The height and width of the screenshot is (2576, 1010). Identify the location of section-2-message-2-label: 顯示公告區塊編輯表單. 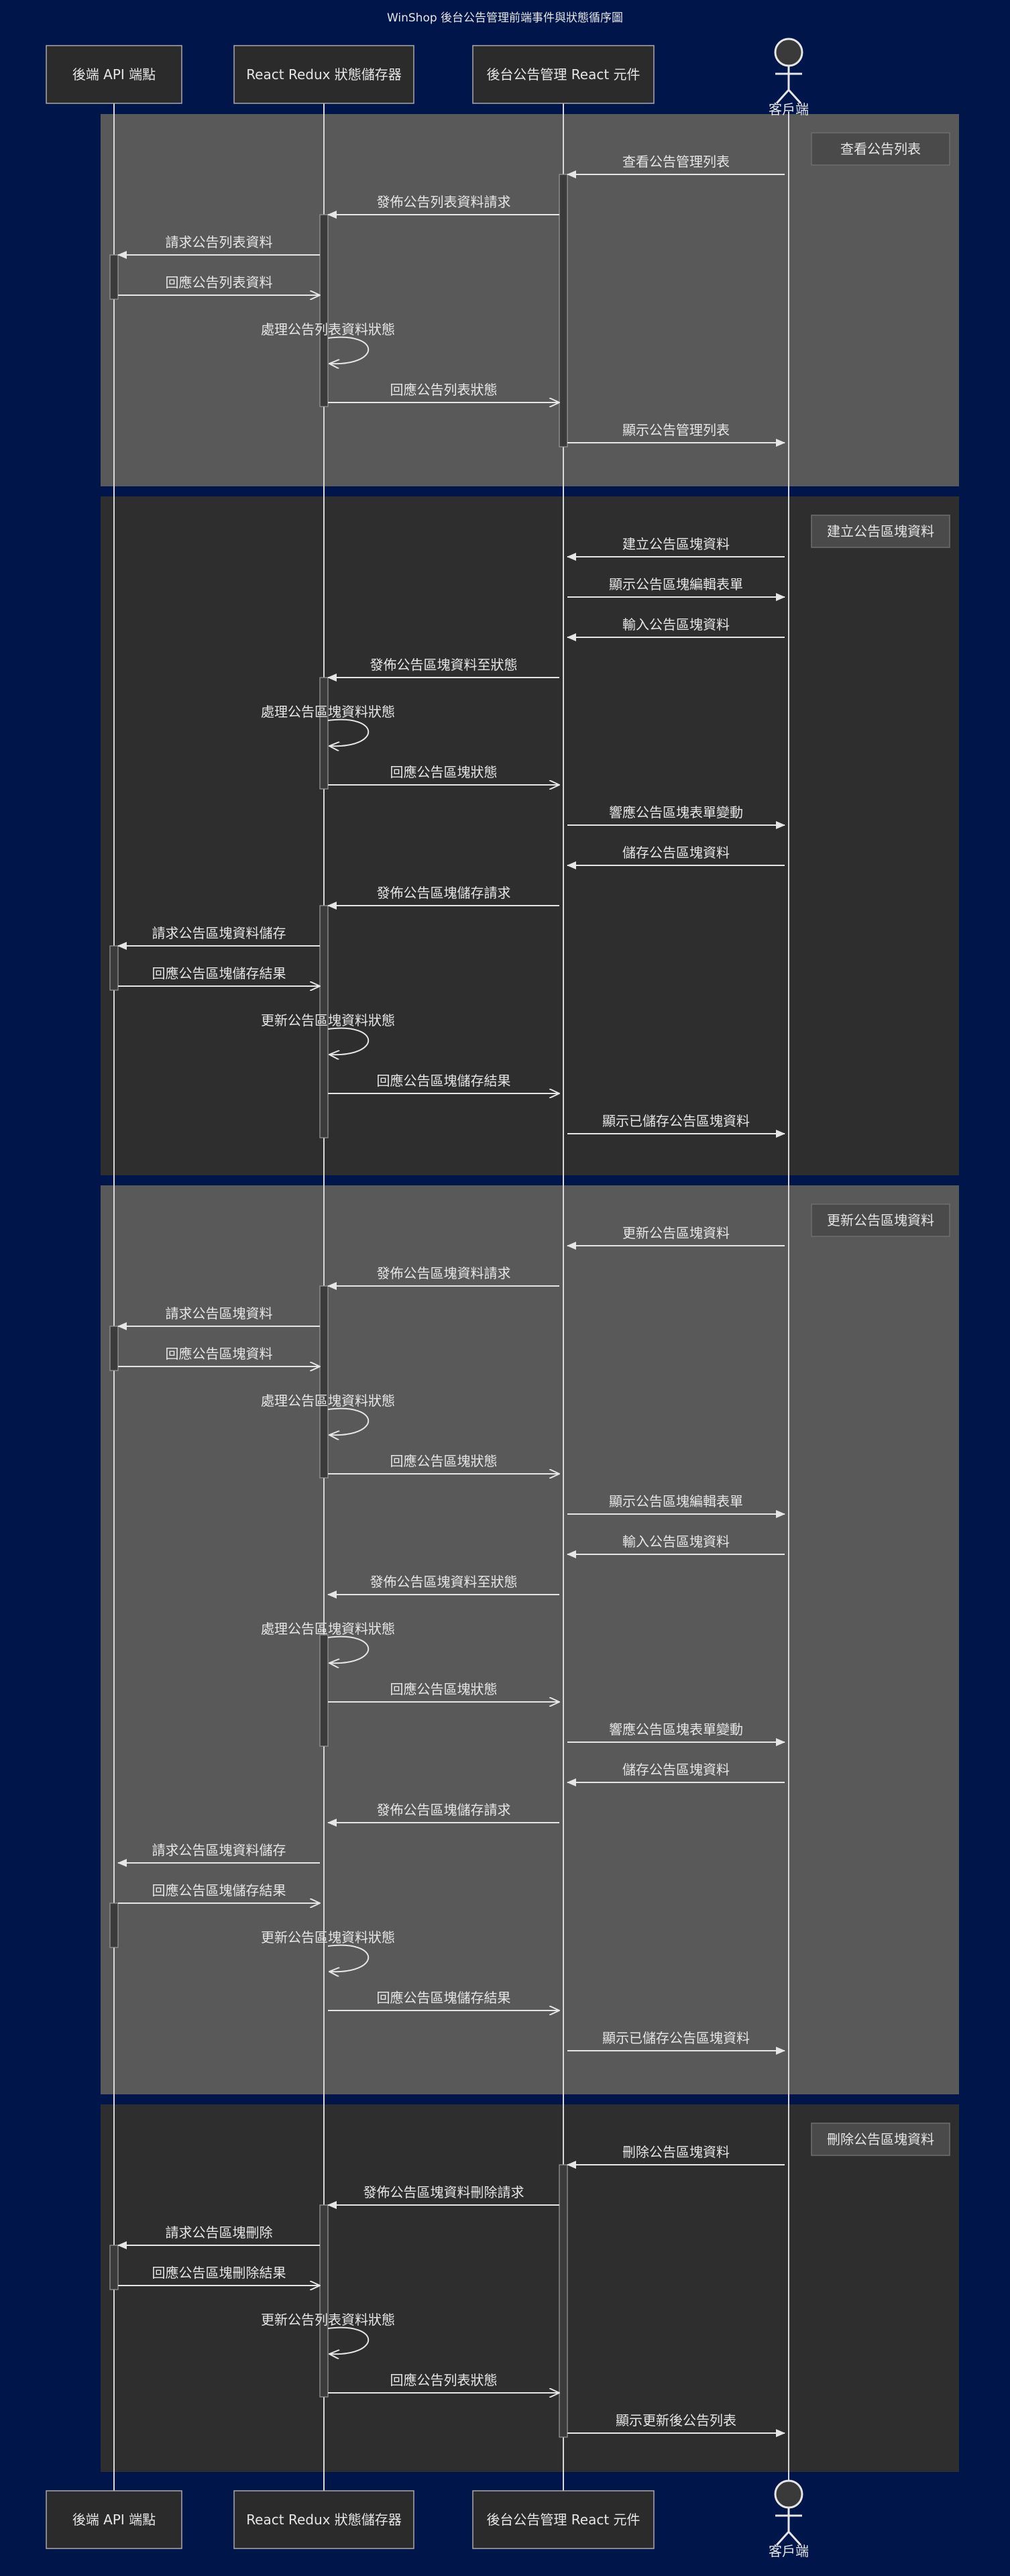
(676, 584).